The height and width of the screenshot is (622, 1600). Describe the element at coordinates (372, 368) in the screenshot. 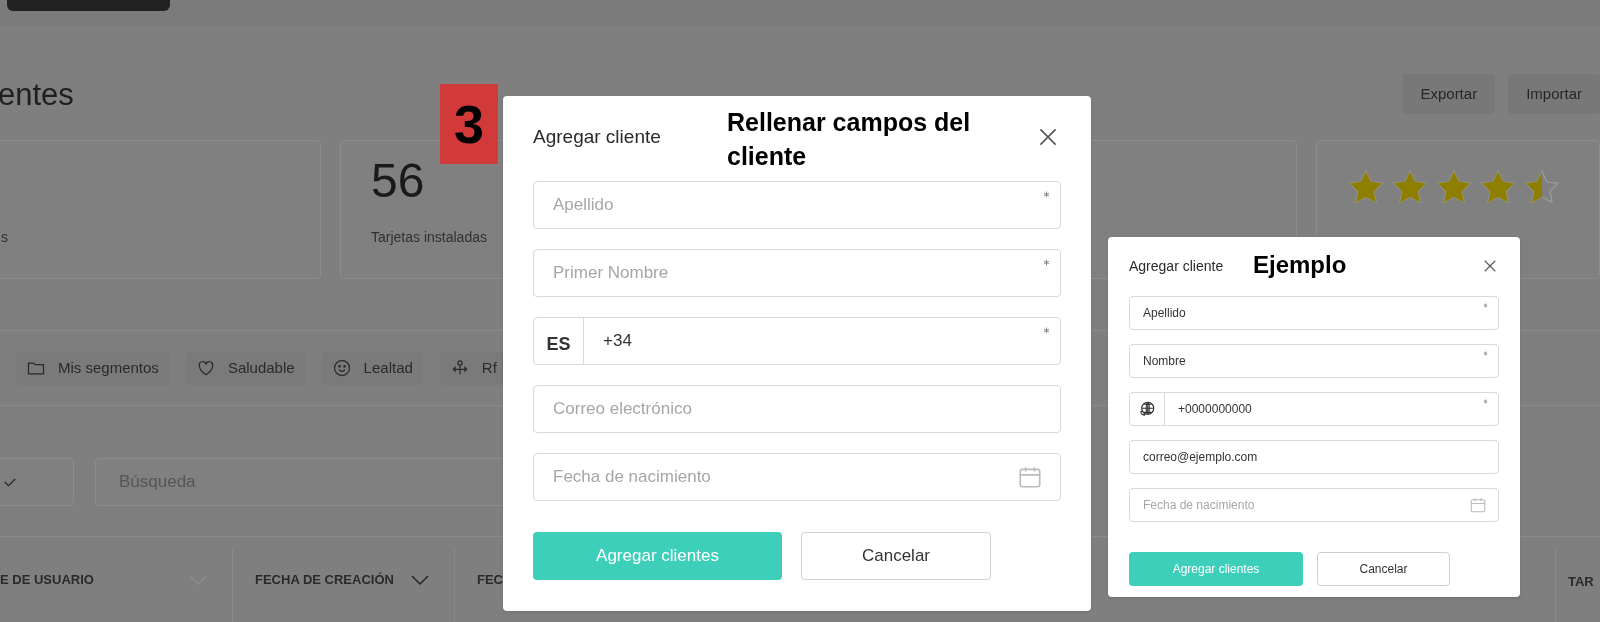

I see `segment-chip: Lealtad` at that location.